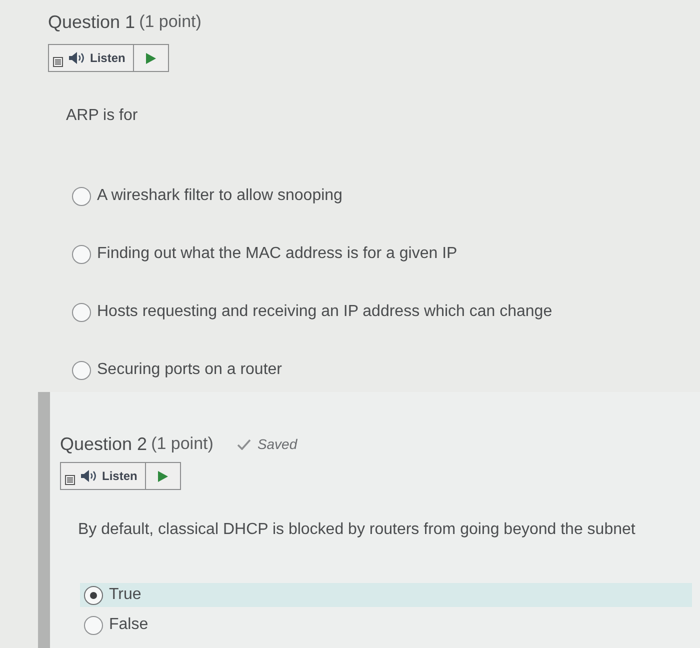 The image size is (700, 648). I want to click on check-icon, so click(244, 444).